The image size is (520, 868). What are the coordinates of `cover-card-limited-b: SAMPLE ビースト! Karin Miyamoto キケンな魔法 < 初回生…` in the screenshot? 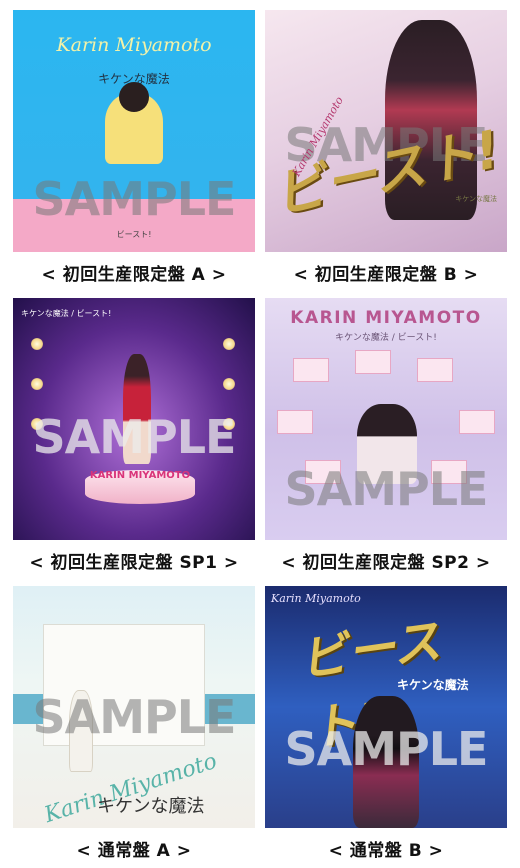 It's located at (386, 147).